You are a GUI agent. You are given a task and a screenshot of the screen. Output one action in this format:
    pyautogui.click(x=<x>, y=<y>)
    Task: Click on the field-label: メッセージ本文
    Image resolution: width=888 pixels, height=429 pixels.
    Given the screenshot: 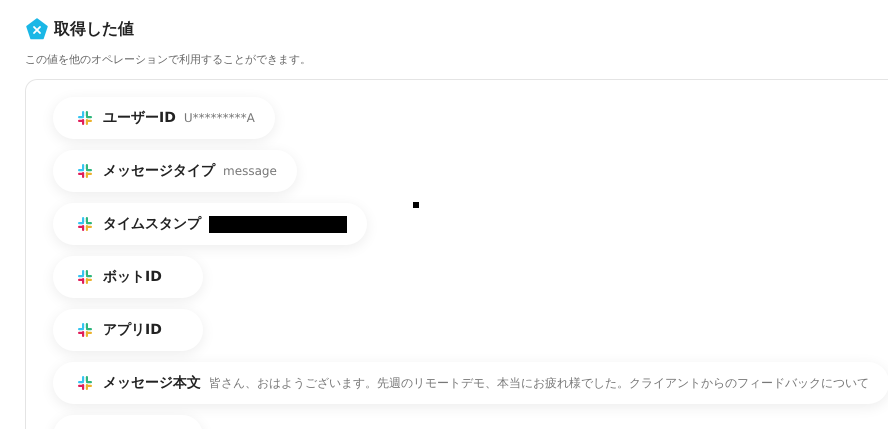 What is the action you would take?
    pyautogui.click(x=152, y=383)
    